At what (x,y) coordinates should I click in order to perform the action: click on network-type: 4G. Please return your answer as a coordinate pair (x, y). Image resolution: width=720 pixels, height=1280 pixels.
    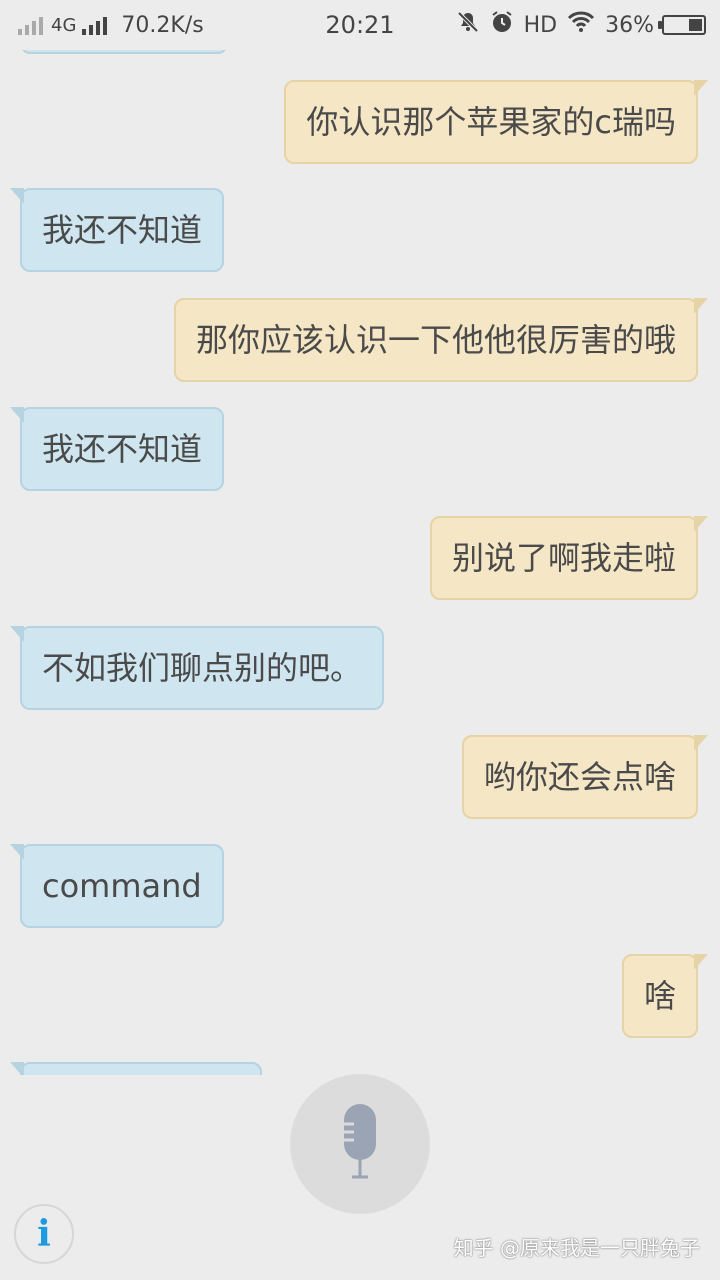
    Looking at the image, I should click on (64, 25).